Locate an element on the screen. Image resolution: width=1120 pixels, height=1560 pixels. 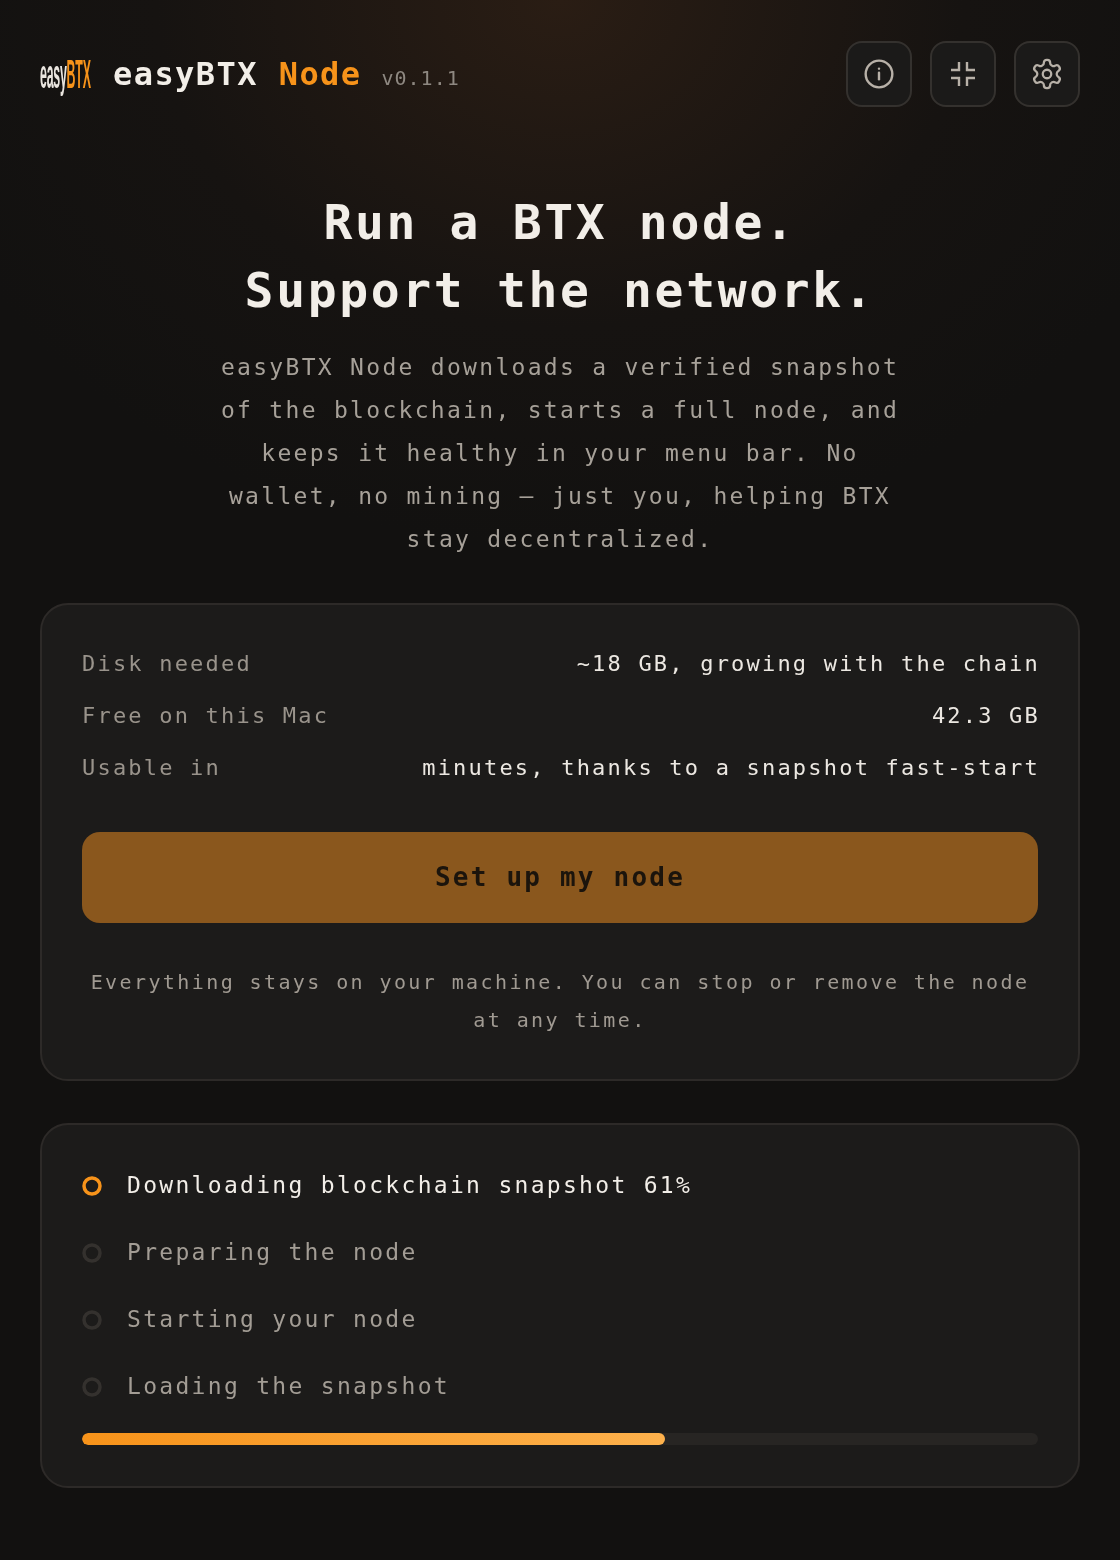
info-value: minutes, thanks to a snapshot fast-start is located at coordinates (731, 767).